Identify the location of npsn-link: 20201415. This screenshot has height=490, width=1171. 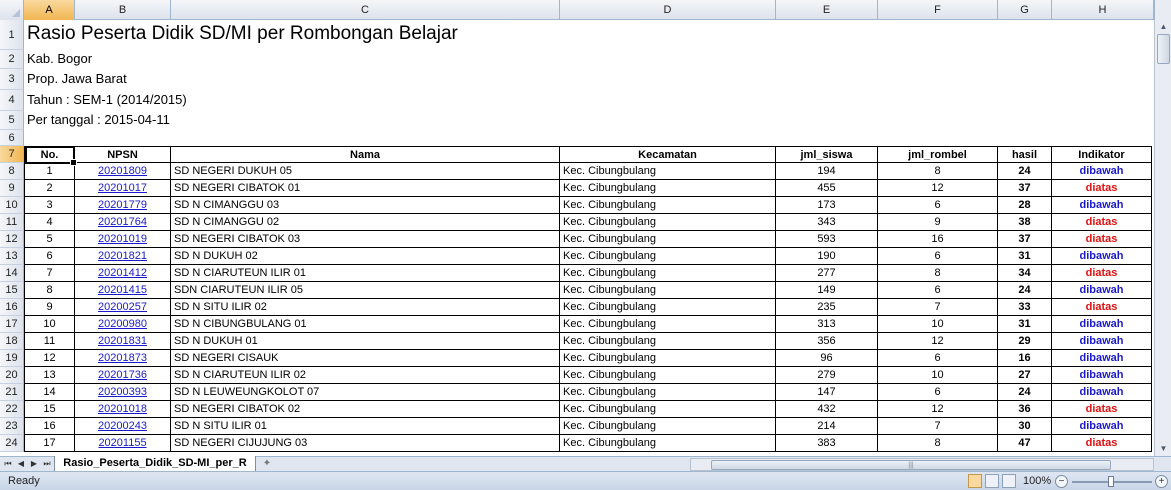
(122, 290).